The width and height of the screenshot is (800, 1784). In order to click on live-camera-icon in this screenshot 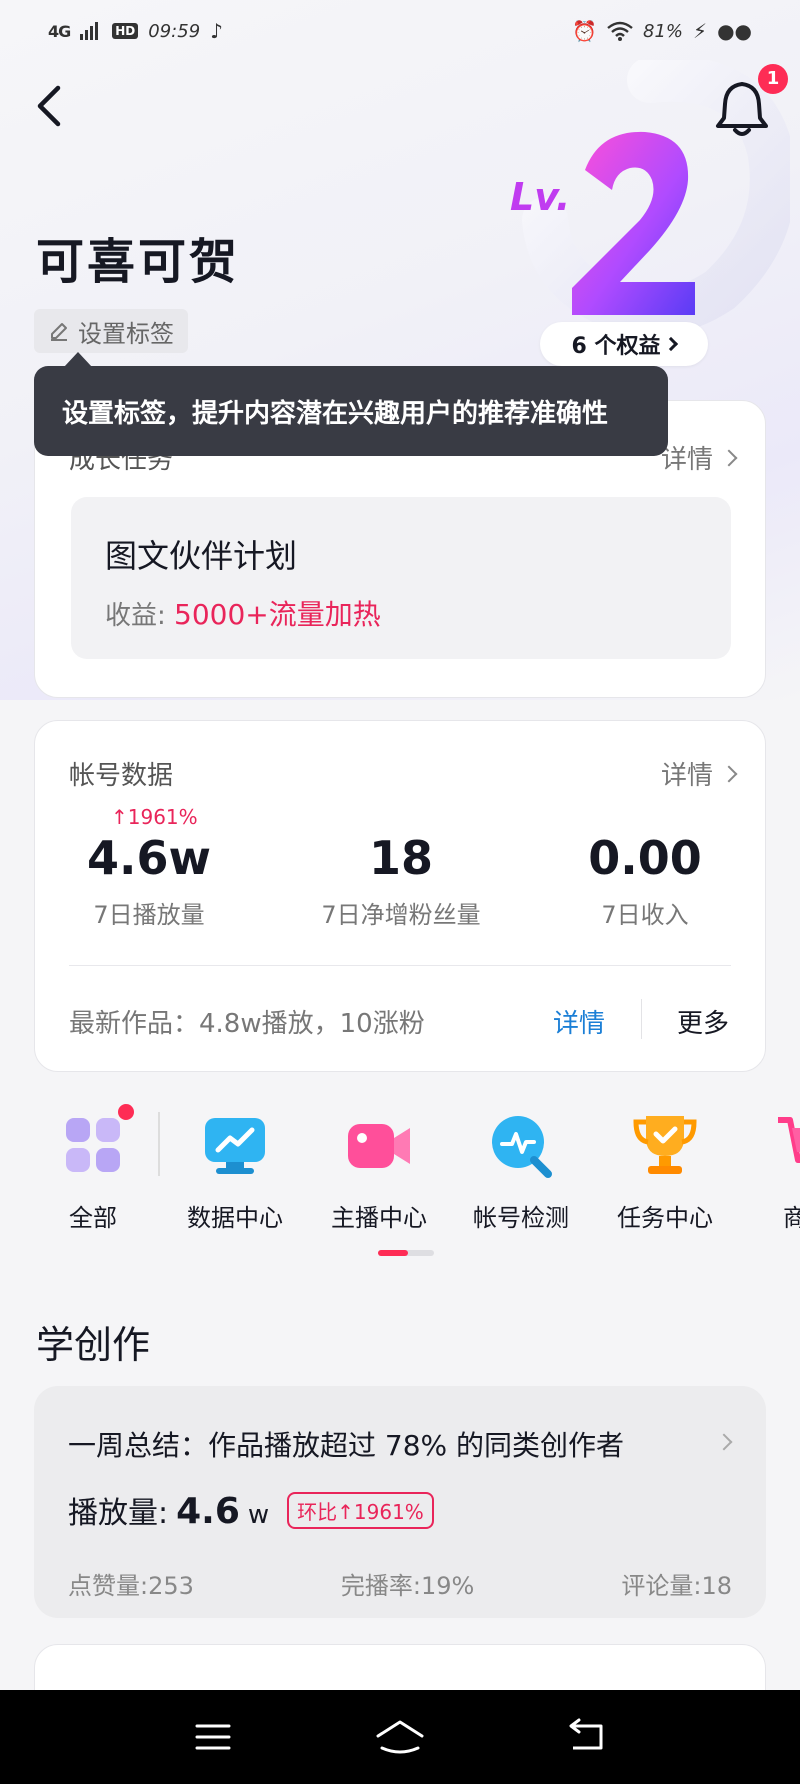, I will do `click(379, 1146)`.